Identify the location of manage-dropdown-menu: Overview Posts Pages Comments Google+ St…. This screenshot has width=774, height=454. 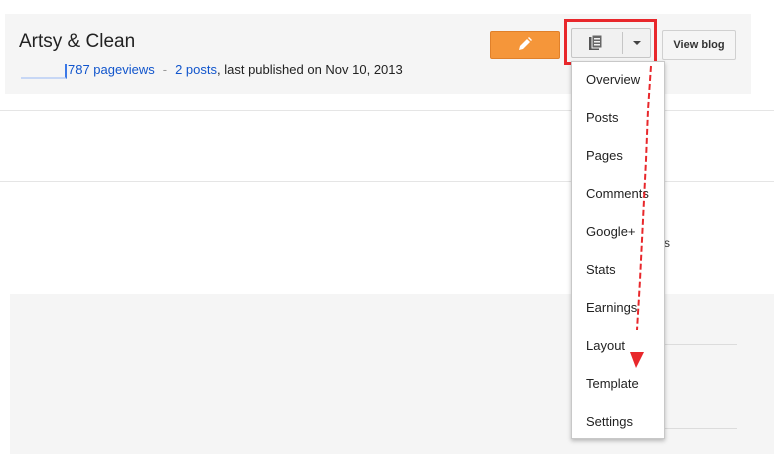
(618, 250).